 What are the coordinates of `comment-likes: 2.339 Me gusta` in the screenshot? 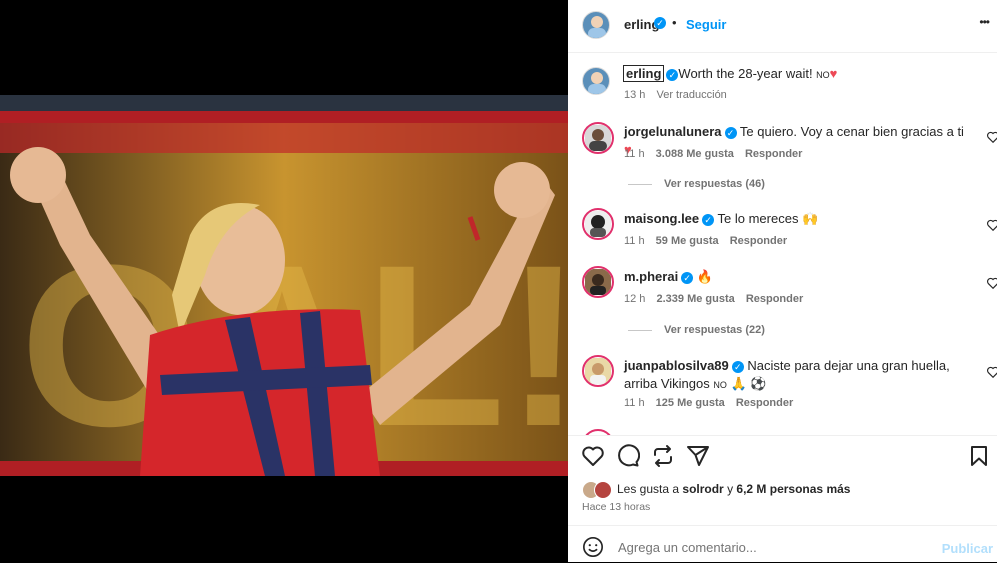 It's located at (695, 299).